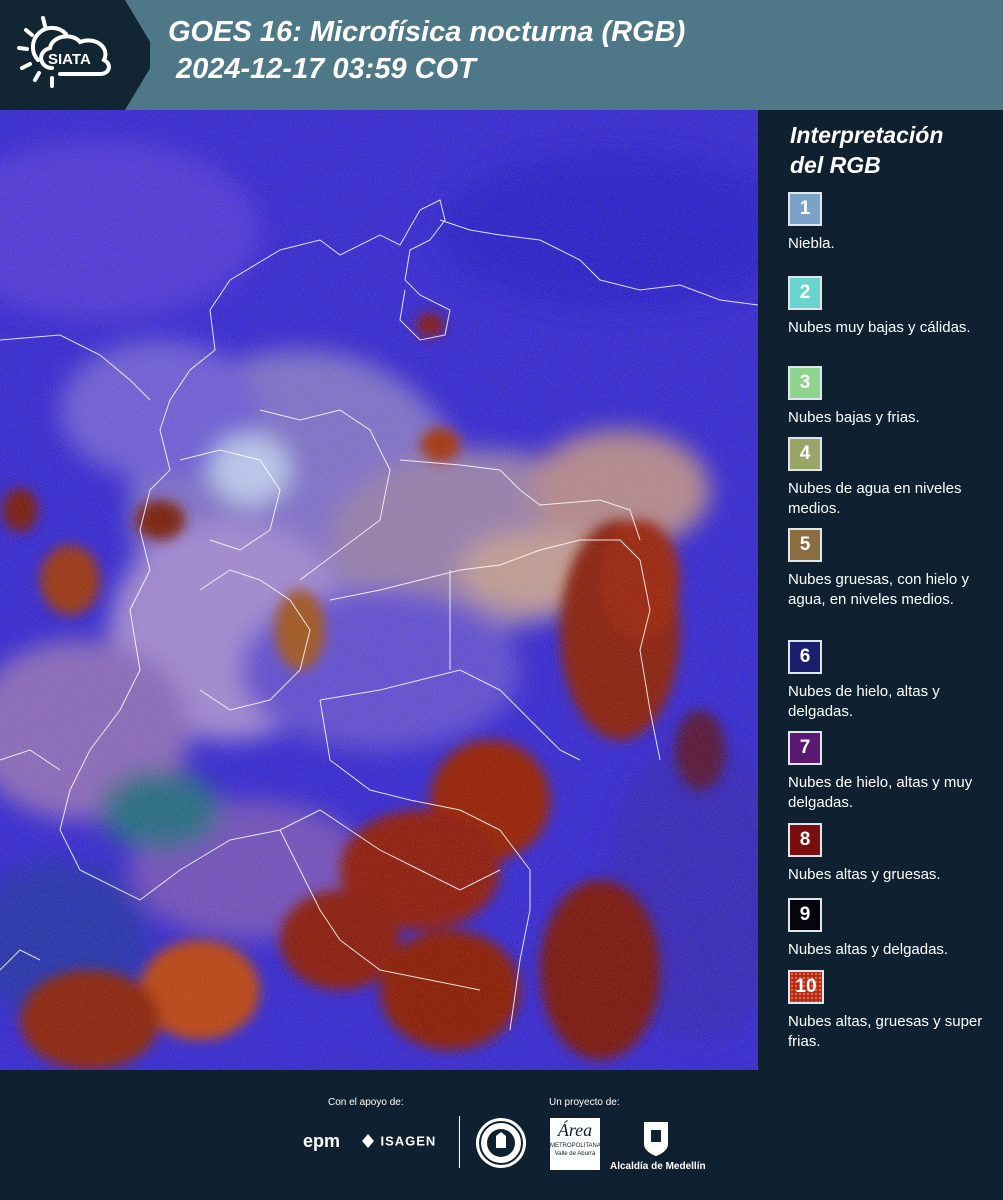 The width and height of the screenshot is (1003, 1200). What do you see at coordinates (880, 792) in the screenshot?
I see `legend-label: Nubes de hielo, altas y muy delgadas.` at bounding box center [880, 792].